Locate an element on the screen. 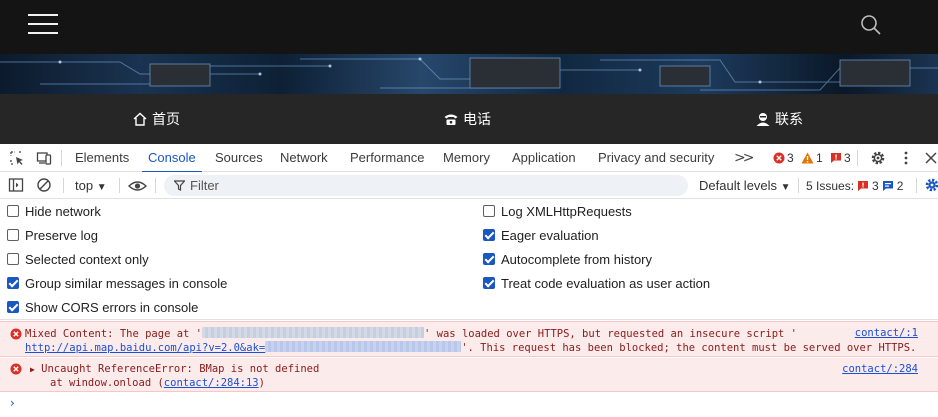  filter-input is located at coordinates (430, 185).